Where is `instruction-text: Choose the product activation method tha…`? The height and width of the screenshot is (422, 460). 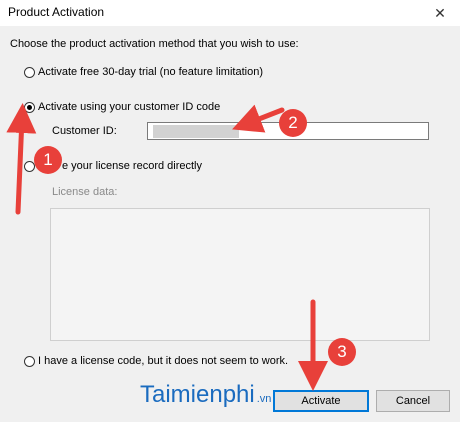 instruction-text: Choose the product activation method tha… is located at coordinates (154, 44).